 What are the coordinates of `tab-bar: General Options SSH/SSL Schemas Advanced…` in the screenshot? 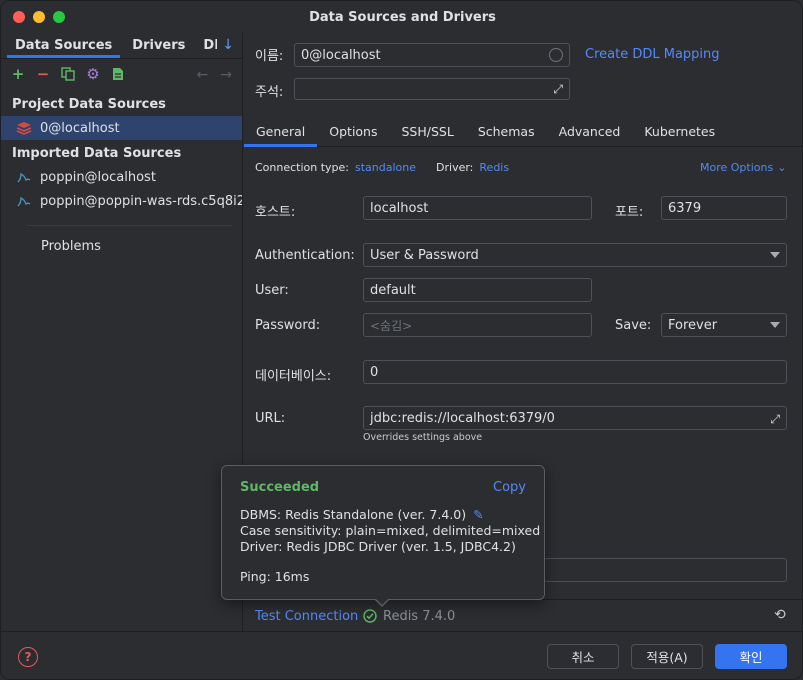 It's located at (523, 132).